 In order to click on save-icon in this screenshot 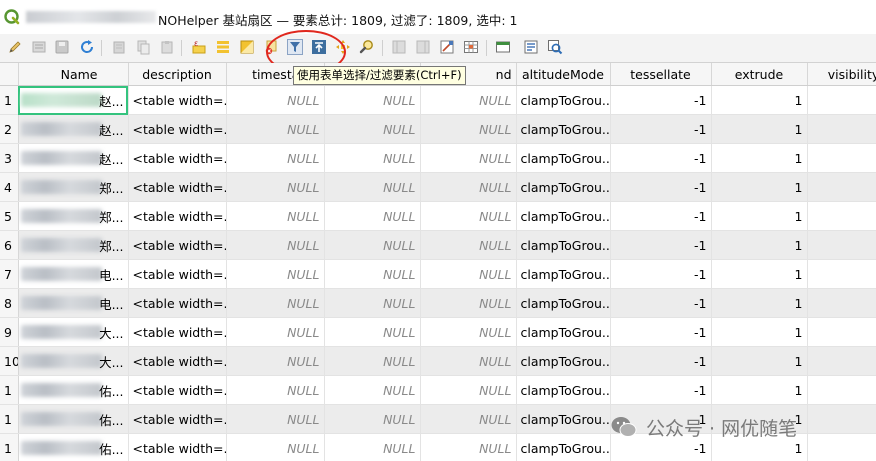, I will do `click(62, 47)`.